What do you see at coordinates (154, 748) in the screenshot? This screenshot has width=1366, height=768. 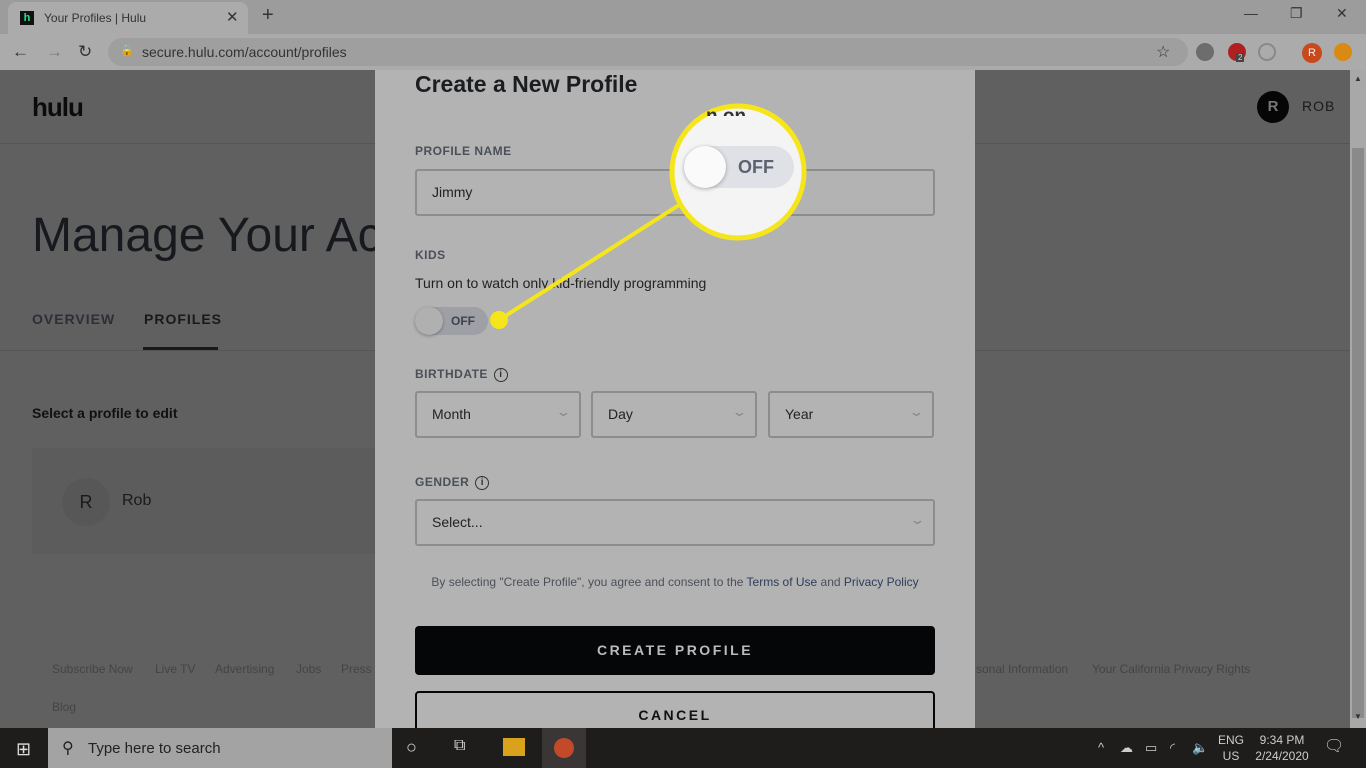 I see `search-placeholder: Type here to search` at bounding box center [154, 748].